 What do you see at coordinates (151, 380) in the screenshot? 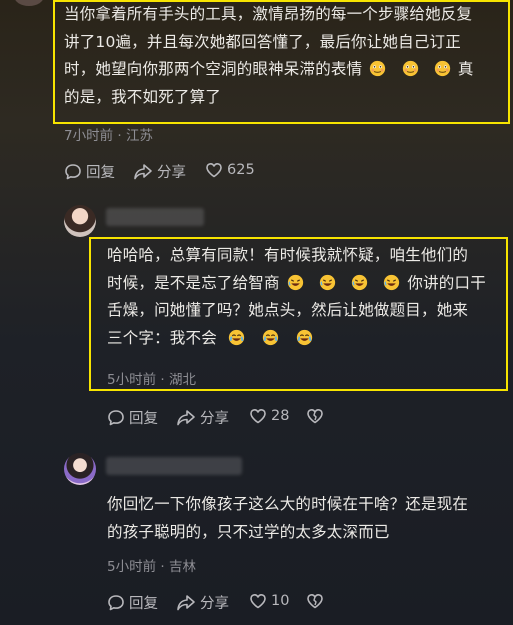
I see `comment2-meta: 5小时前 · 湖北` at bounding box center [151, 380].